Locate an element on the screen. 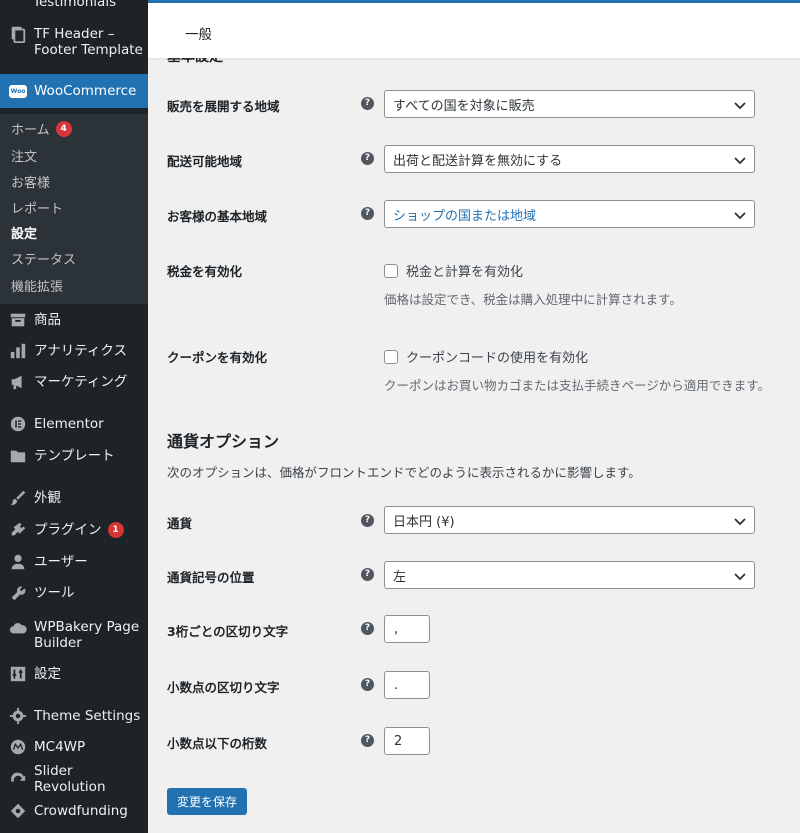 Image resolution: width=800 pixels, height=833 pixels. sidebar-item-wpbakery: WPBakery Page Builder is located at coordinates (74, 635).